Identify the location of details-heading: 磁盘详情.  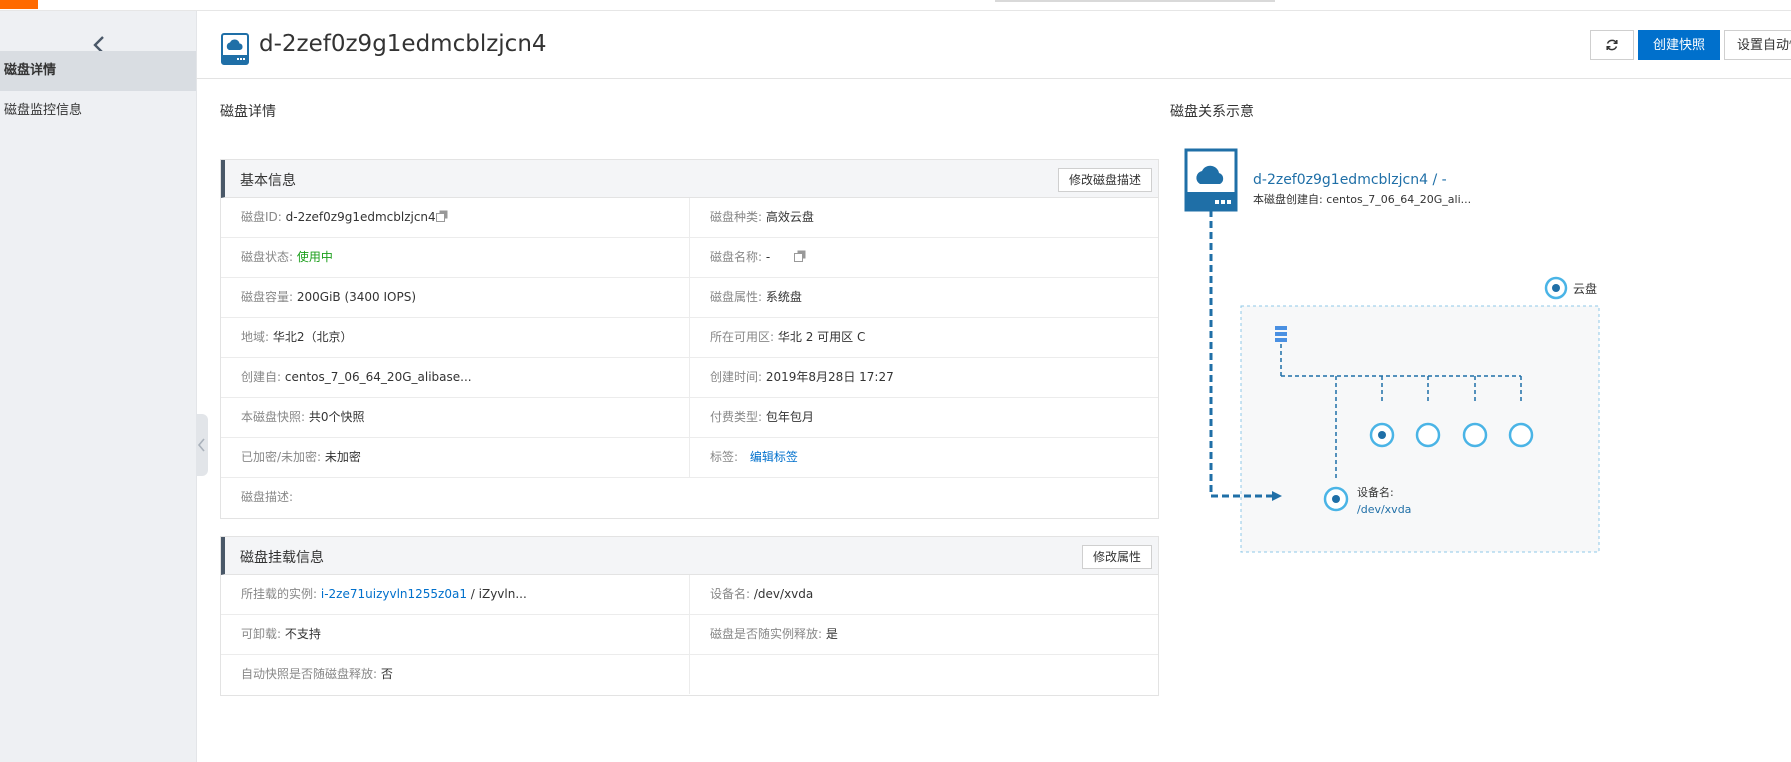
(248, 112).